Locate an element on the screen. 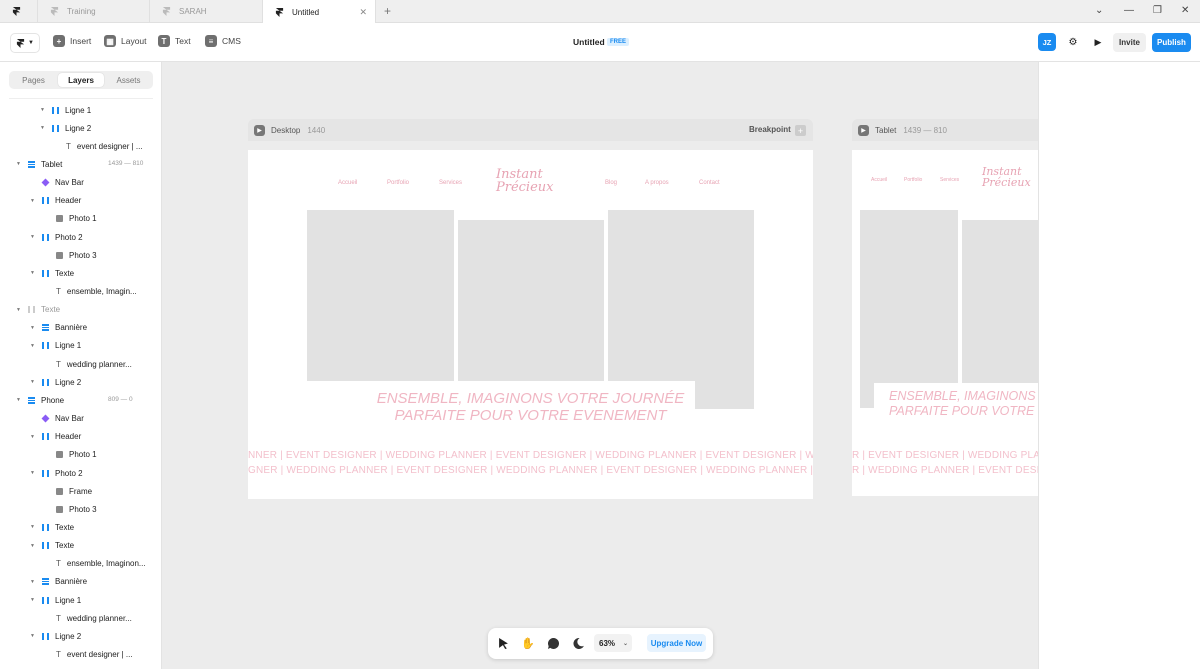  chevron-down-icon: ⌄ is located at coordinates (1099, 10).